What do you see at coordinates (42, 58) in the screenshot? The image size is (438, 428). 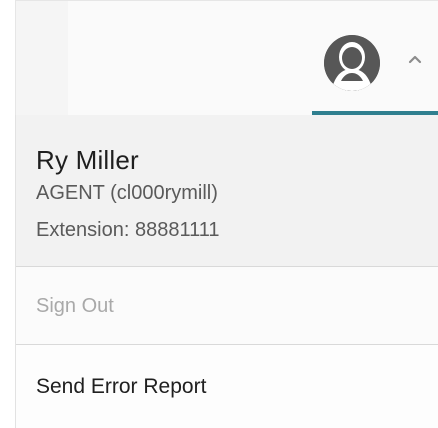 I see `header-left-area` at bounding box center [42, 58].